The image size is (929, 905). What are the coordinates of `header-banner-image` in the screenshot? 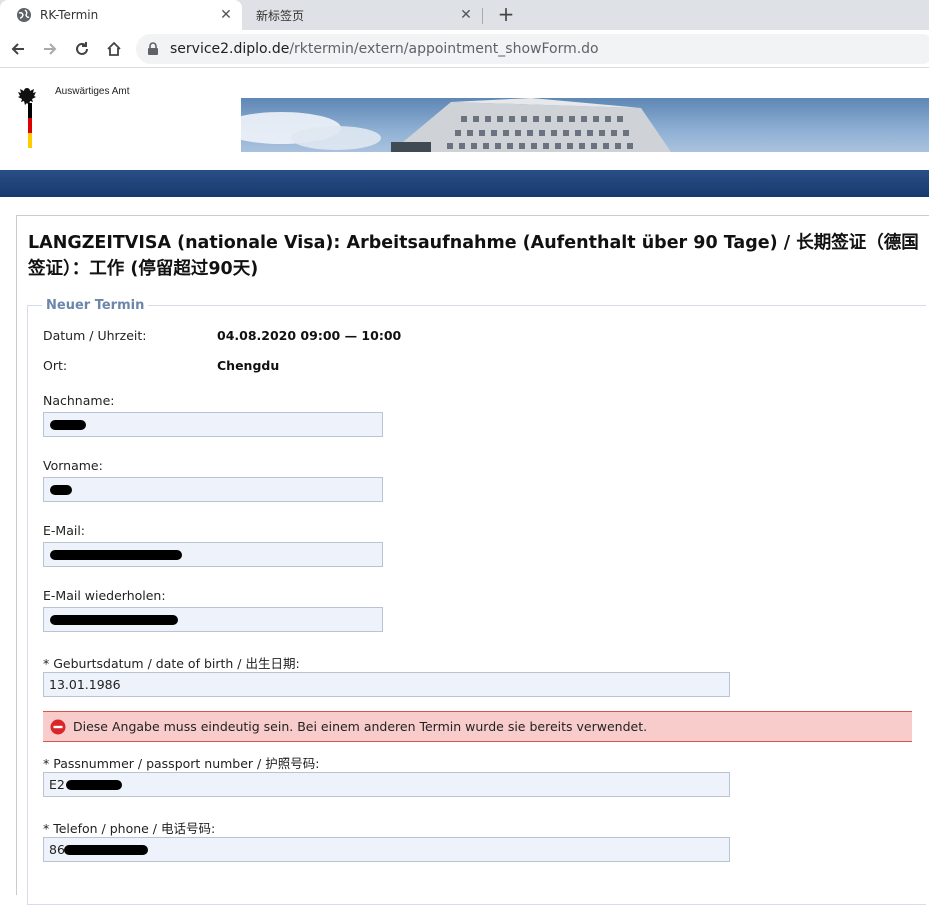 It's located at (585, 125).